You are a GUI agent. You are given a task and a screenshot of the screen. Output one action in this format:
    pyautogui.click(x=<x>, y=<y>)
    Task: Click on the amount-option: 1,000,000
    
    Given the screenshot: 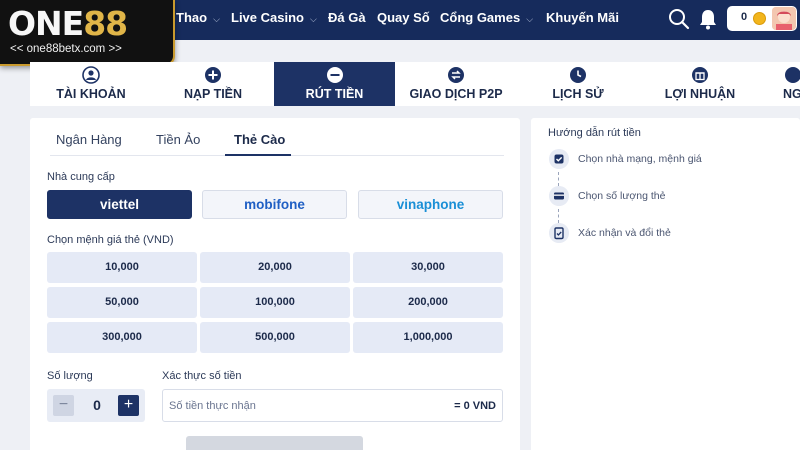 What is the action you would take?
    pyautogui.click(x=428, y=337)
    